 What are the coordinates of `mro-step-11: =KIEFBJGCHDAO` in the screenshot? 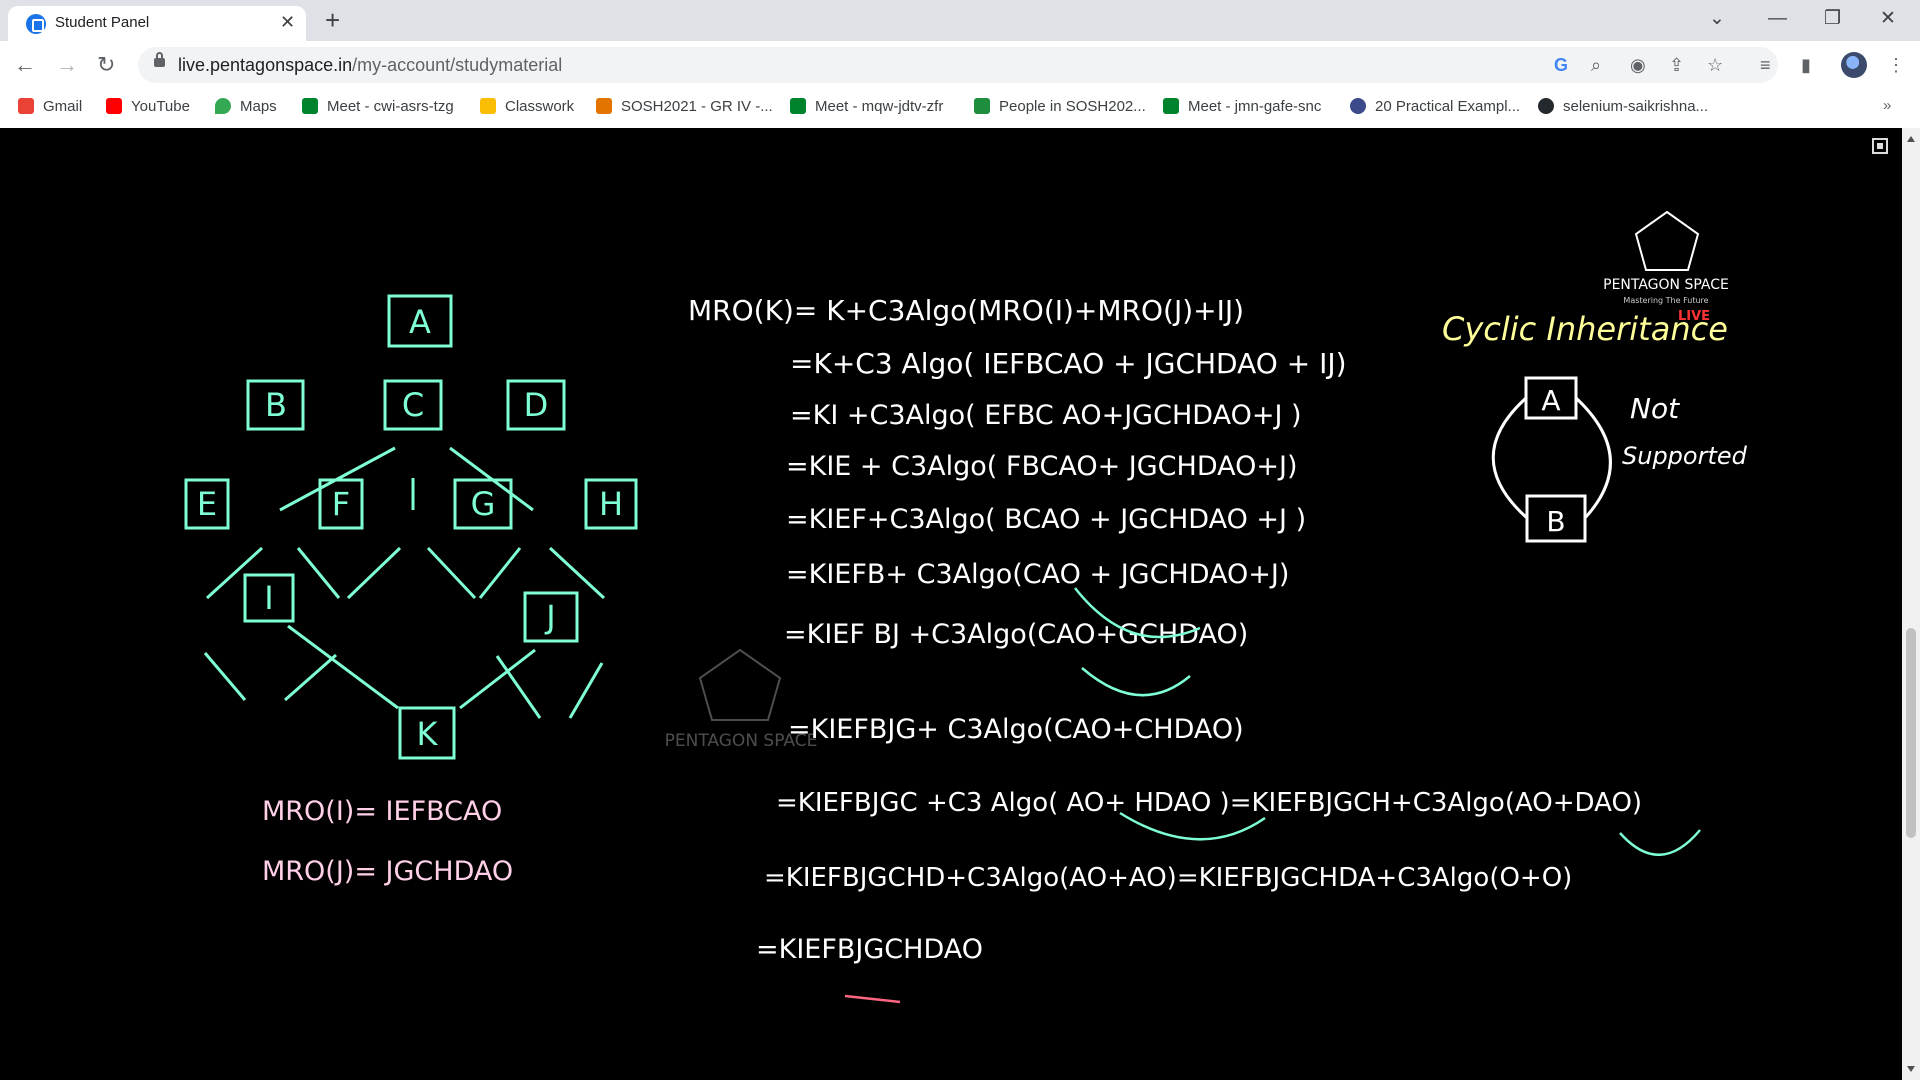 It's located at (869, 949).